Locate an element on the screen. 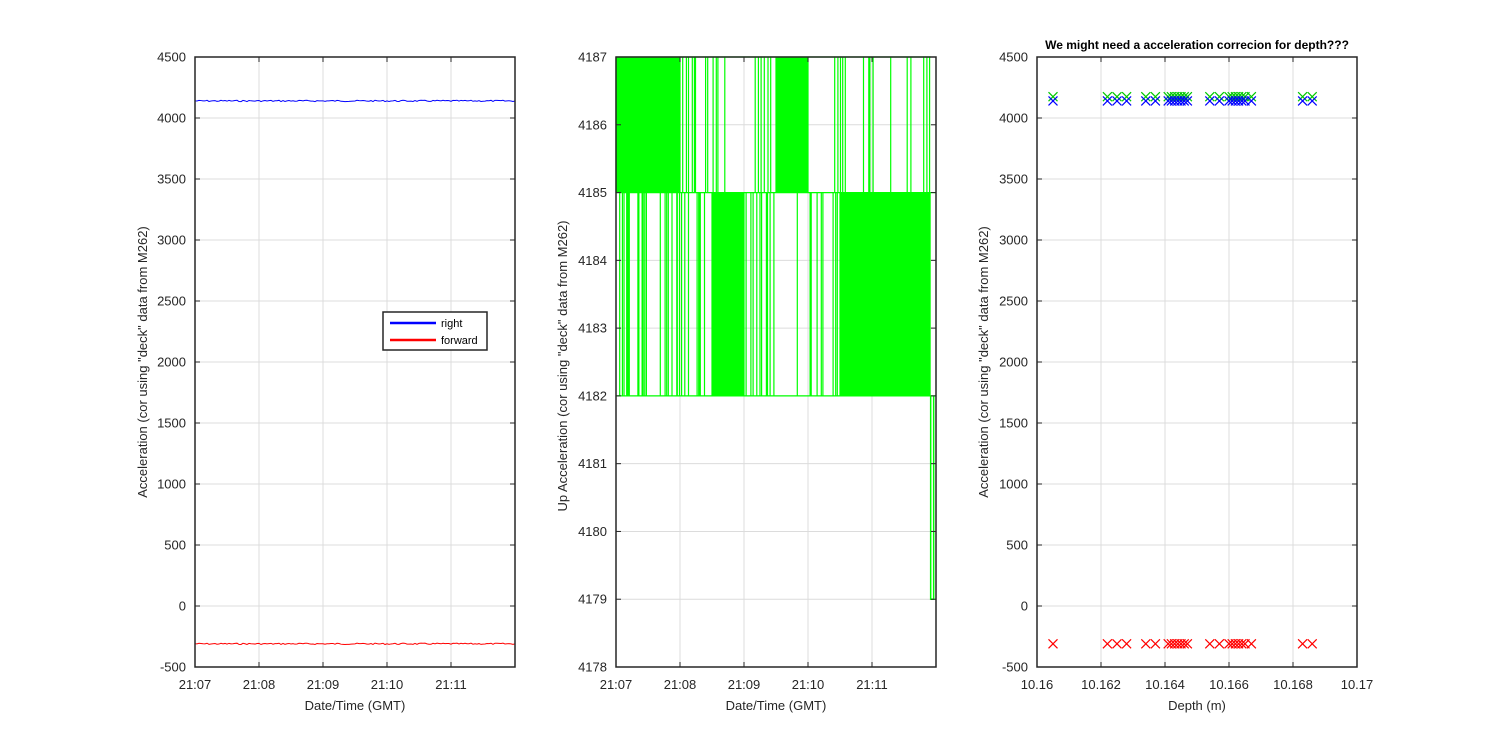  panel-1-xlabel: Date/Time (GMT) is located at coordinates (355, 705).